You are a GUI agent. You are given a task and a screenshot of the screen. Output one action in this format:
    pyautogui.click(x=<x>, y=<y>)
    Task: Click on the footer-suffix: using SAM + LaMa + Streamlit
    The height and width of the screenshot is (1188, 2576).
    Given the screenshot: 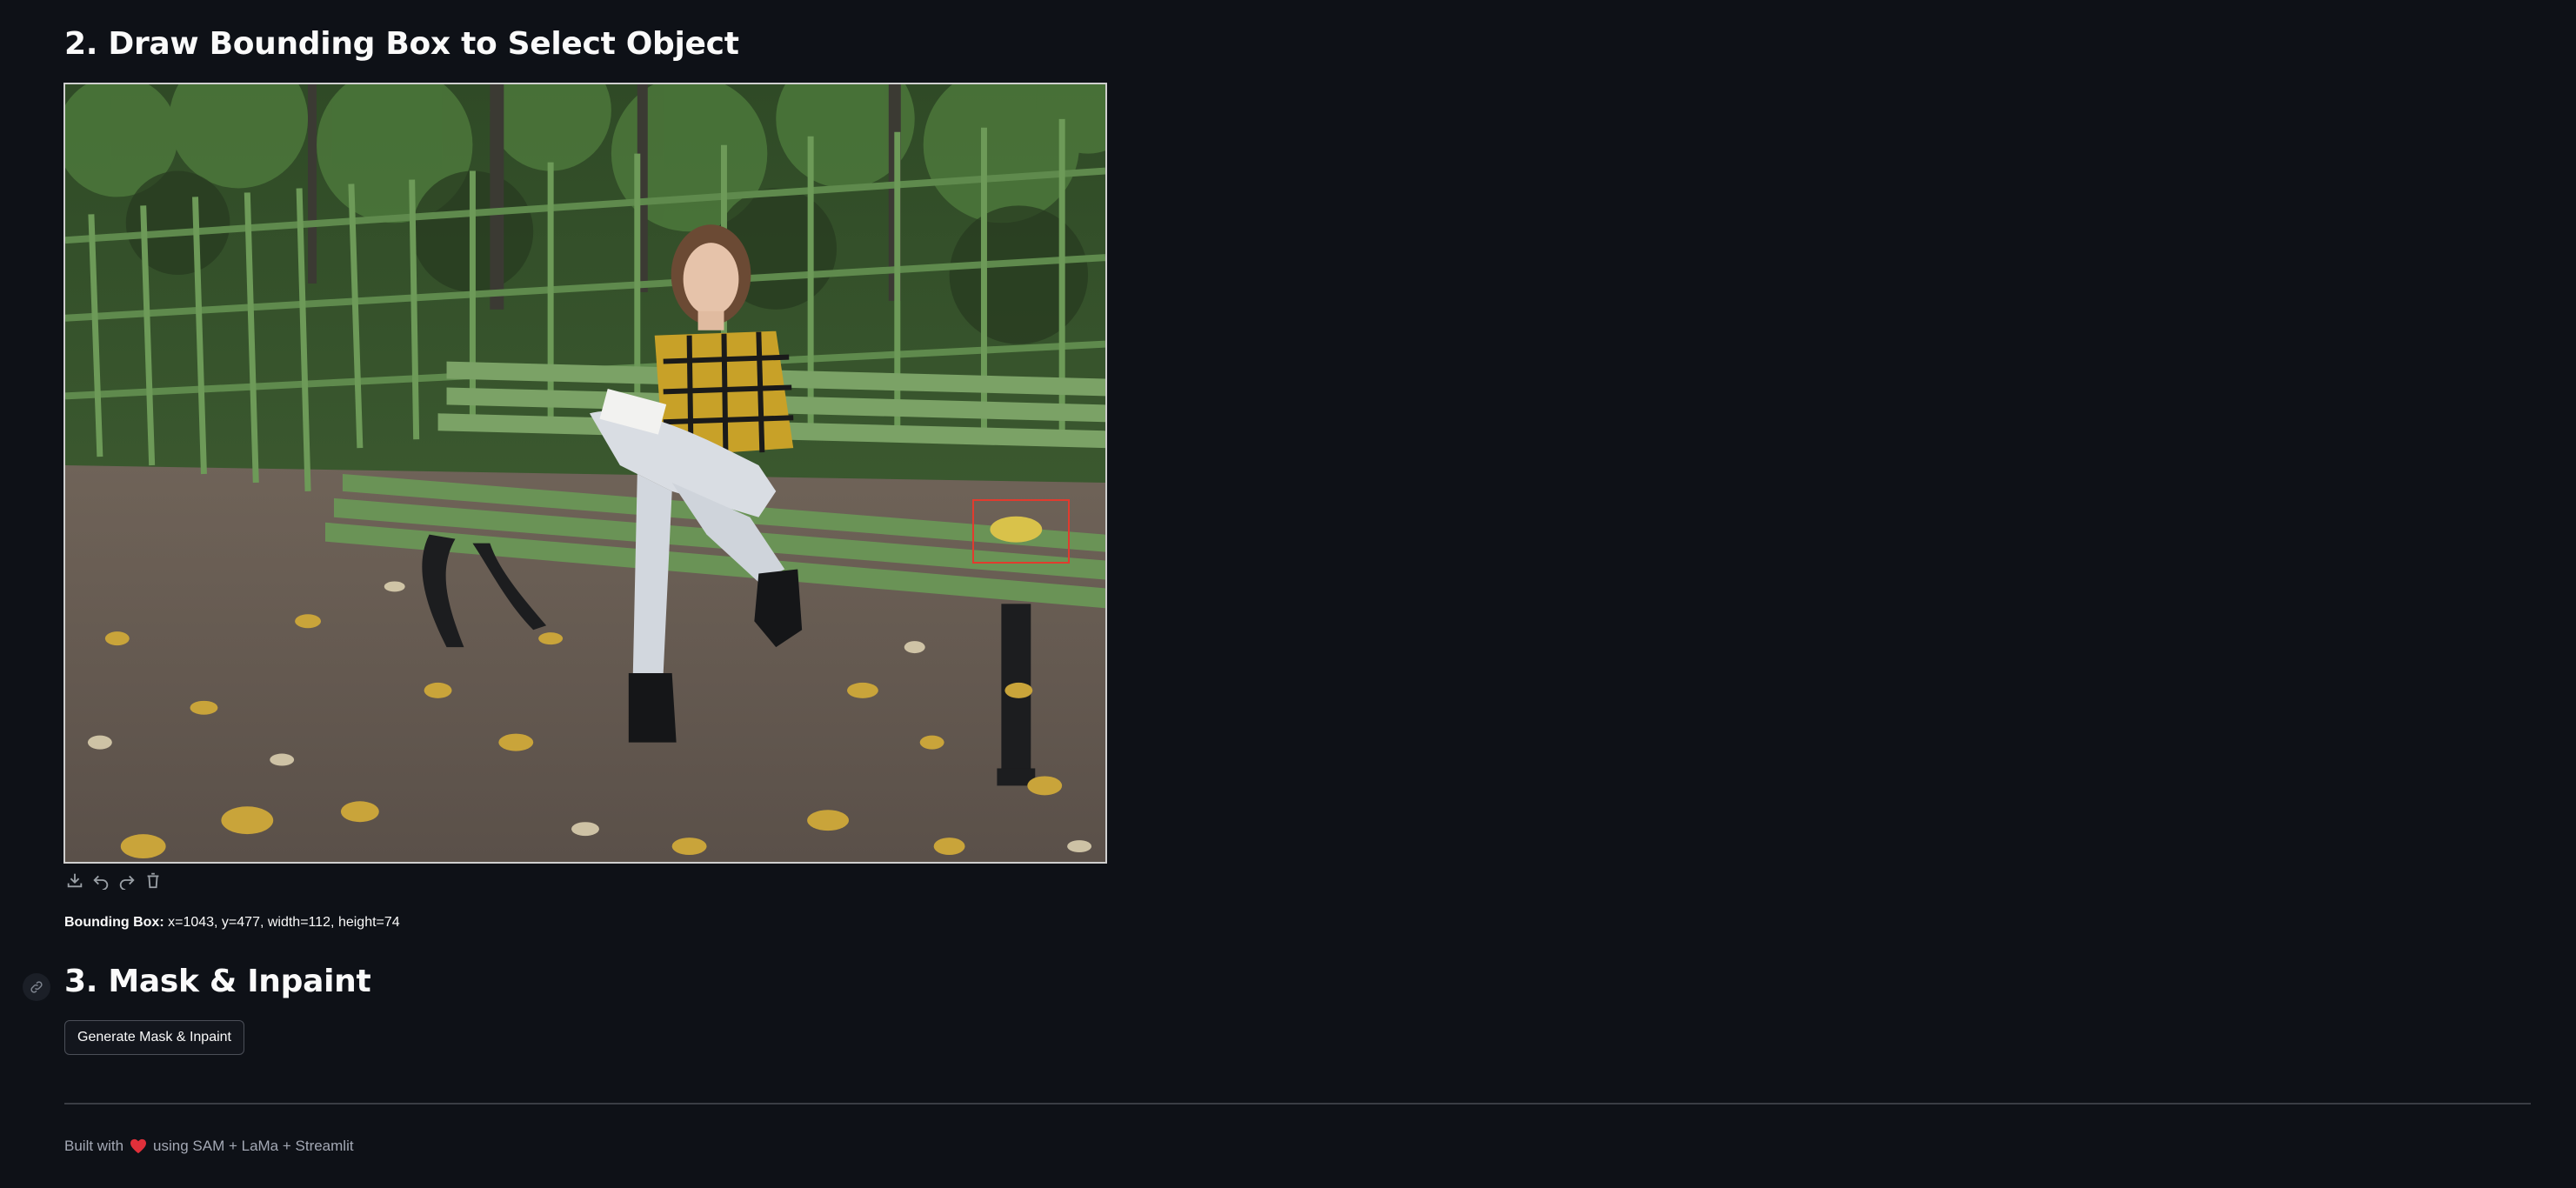 What is the action you would take?
    pyautogui.click(x=254, y=1146)
    